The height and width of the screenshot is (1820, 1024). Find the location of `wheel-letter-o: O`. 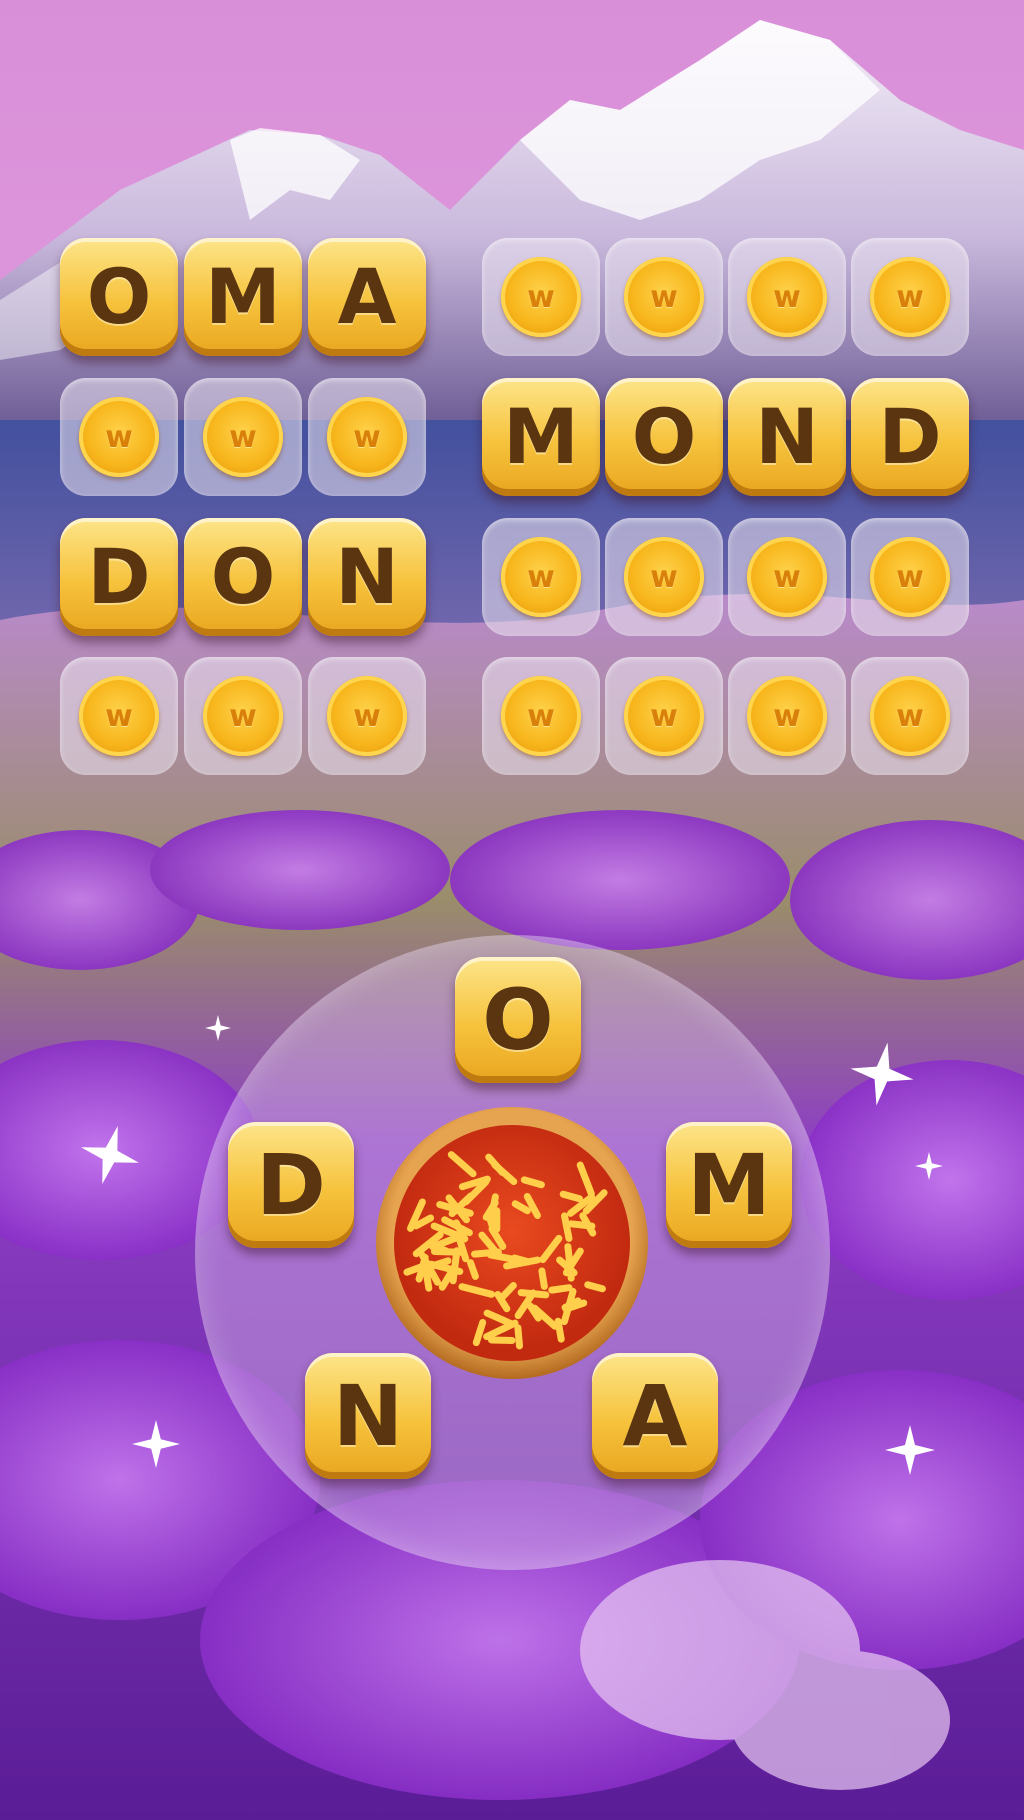

wheel-letter-o: O is located at coordinates (518, 1020).